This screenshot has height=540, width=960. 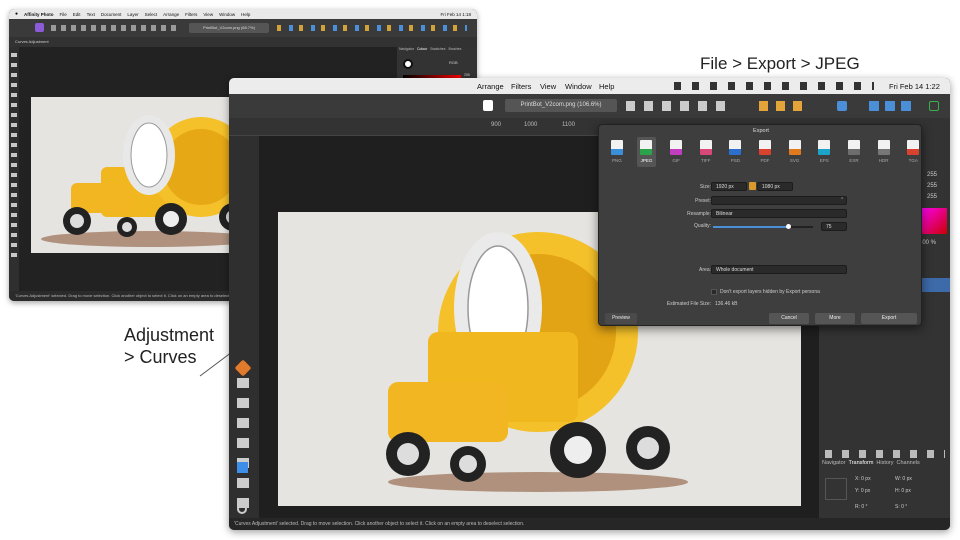 I want to click on transform-h: H: 0 px, so click(x=903, y=491).